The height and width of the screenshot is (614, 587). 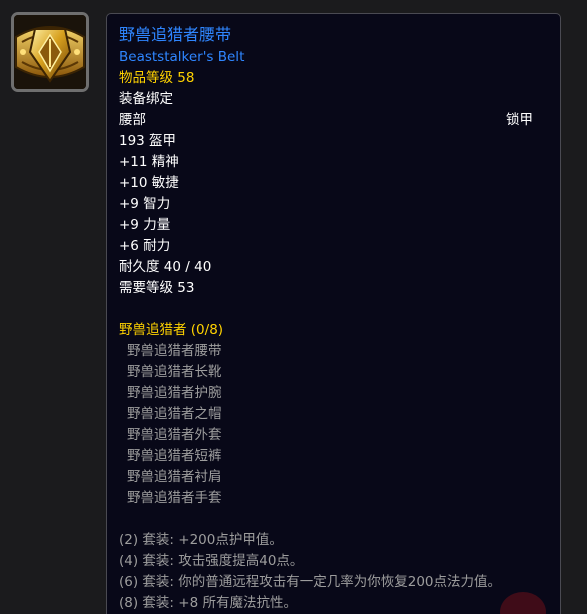 What do you see at coordinates (145, 246) in the screenshot?
I see `stat-line: +6 耐力` at bounding box center [145, 246].